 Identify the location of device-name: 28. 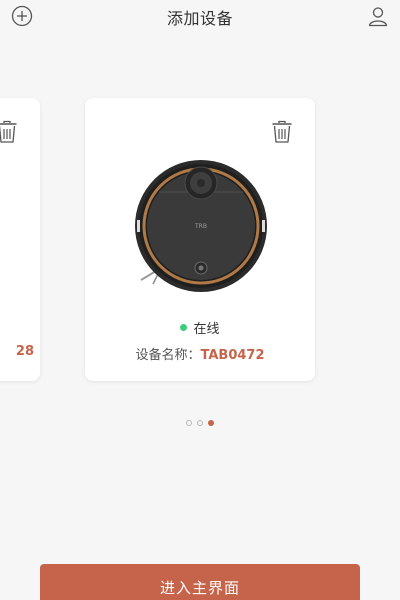
(17, 351).